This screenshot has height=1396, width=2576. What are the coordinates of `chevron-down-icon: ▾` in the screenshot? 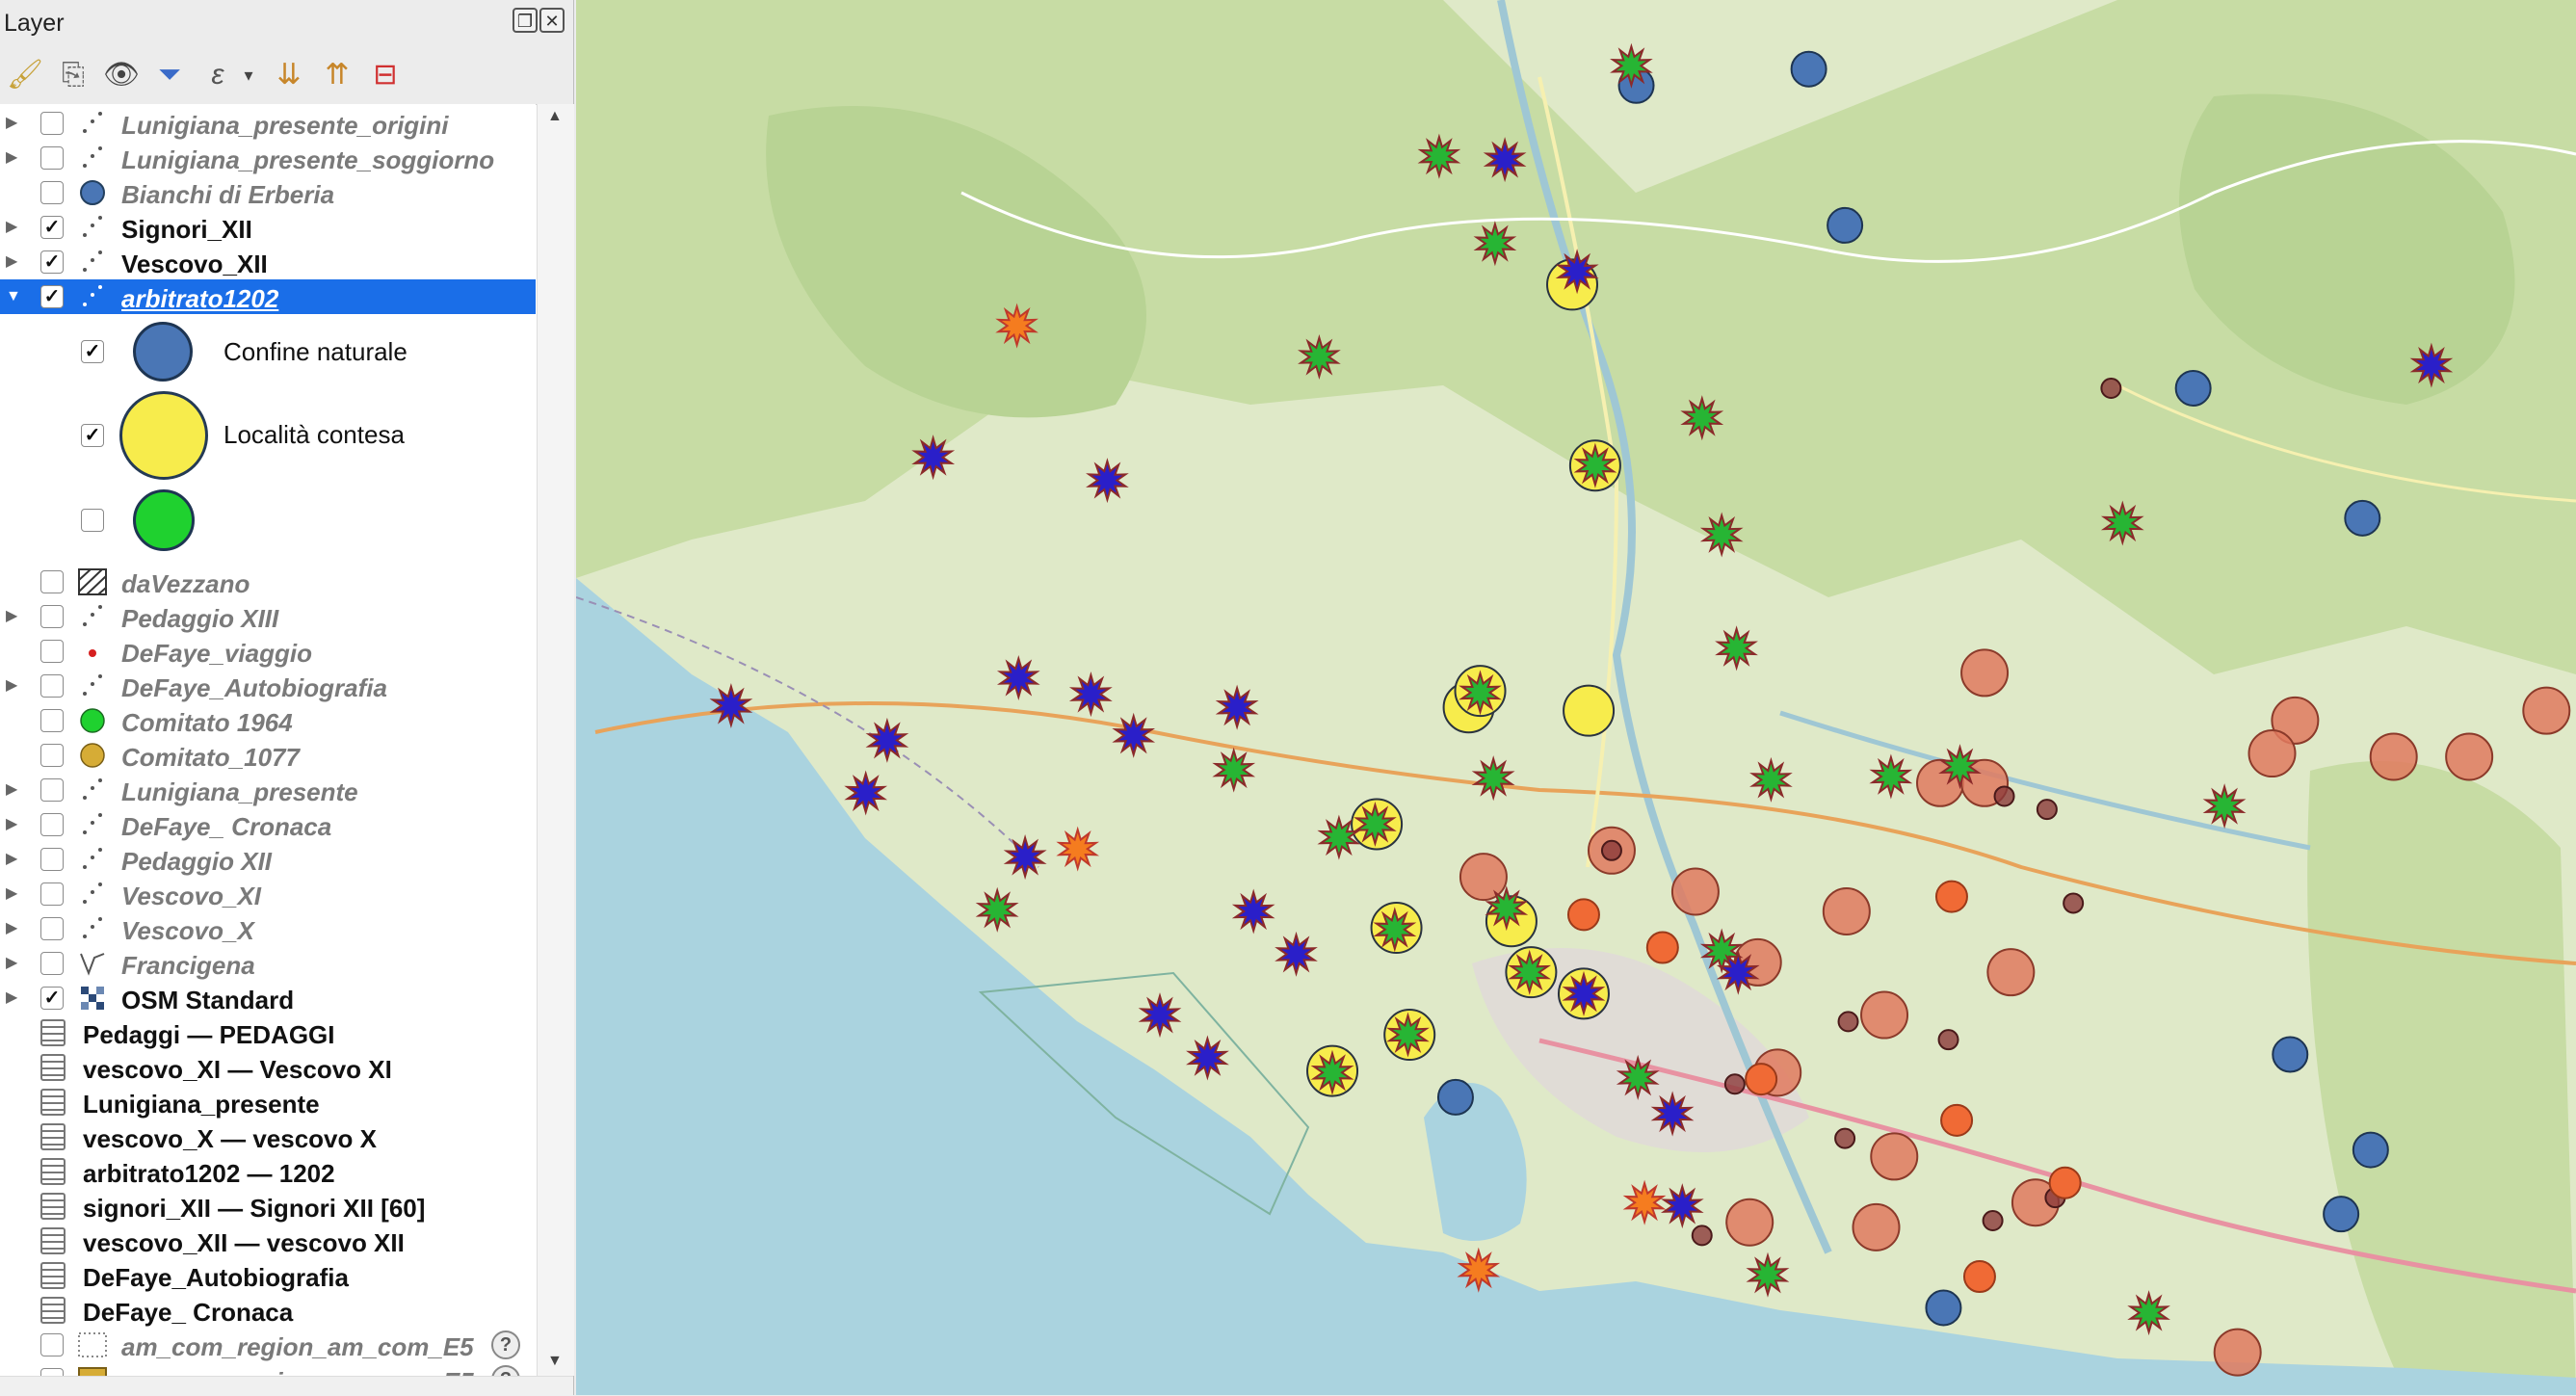 It's located at (249, 75).